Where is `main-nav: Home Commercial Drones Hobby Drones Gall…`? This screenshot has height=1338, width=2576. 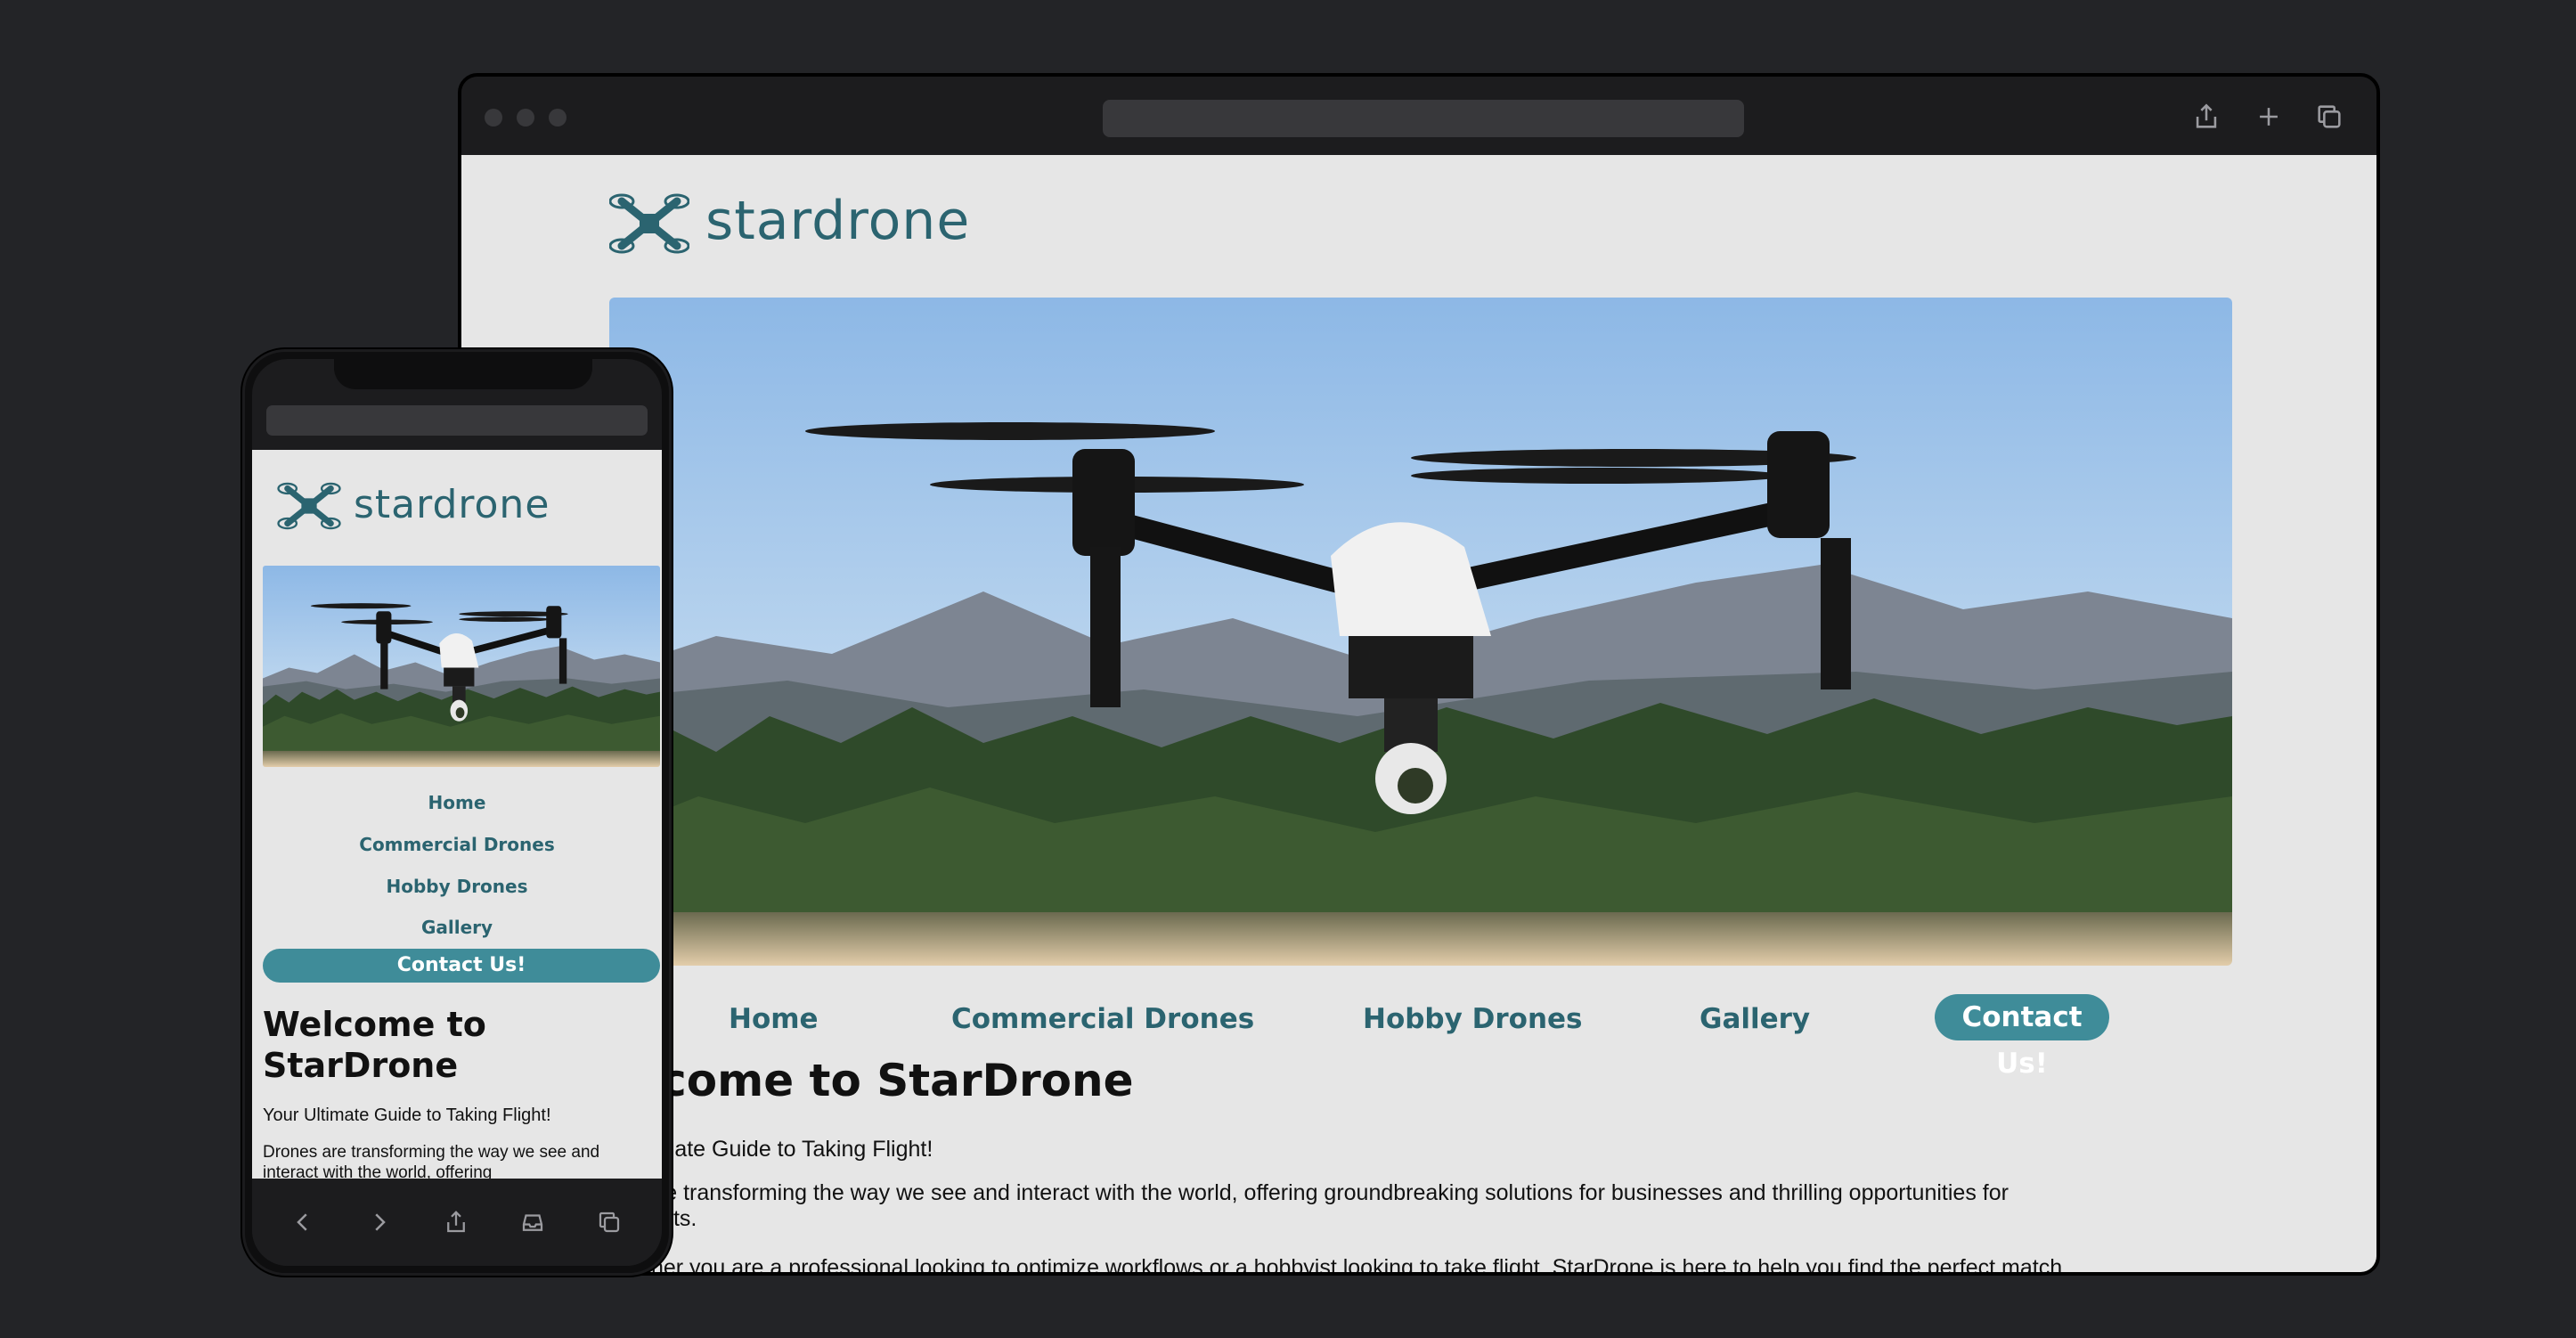
main-nav: Home Commercial Drones Hobby Drones Gall… is located at coordinates (1419, 1037).